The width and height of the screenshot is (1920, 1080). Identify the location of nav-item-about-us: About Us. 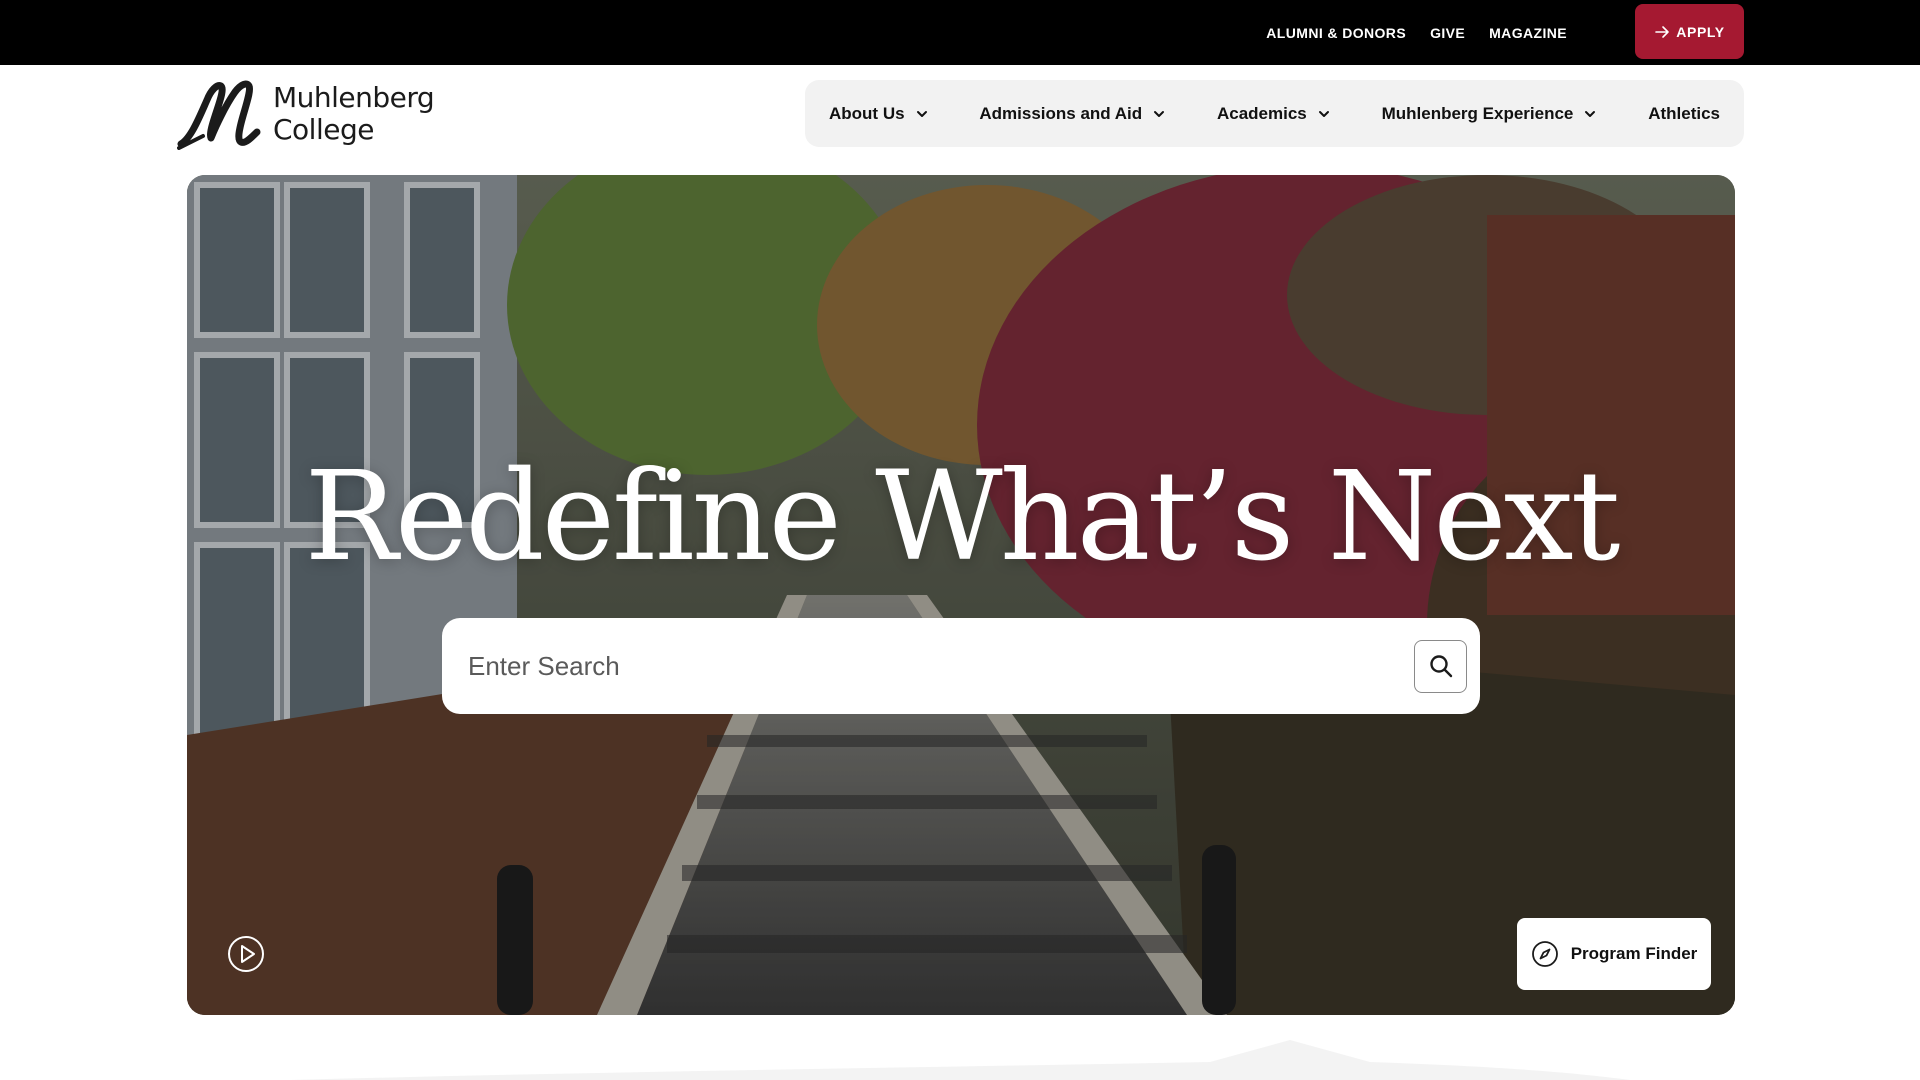
(879, 114).